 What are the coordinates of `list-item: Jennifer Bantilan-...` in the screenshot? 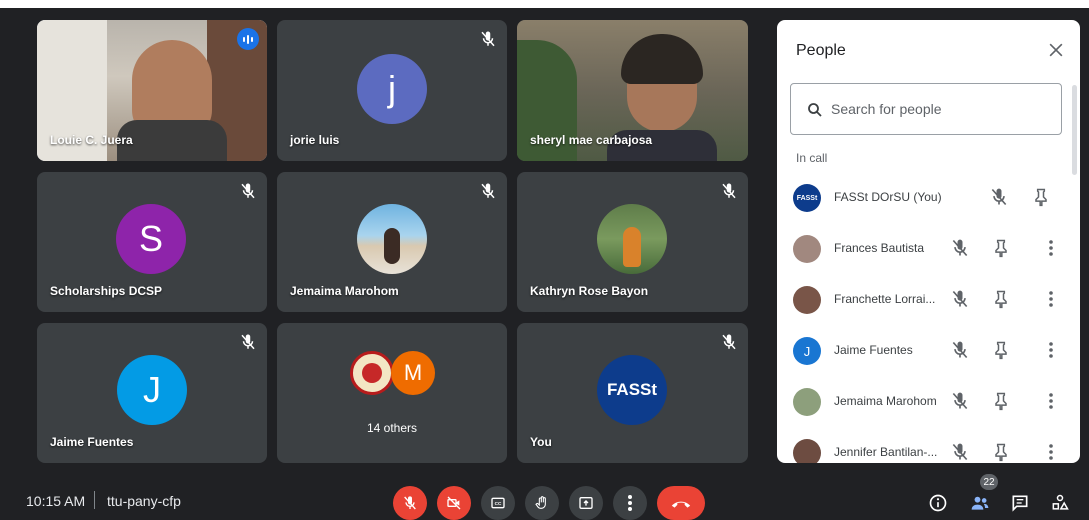 It's located at (928, 444).